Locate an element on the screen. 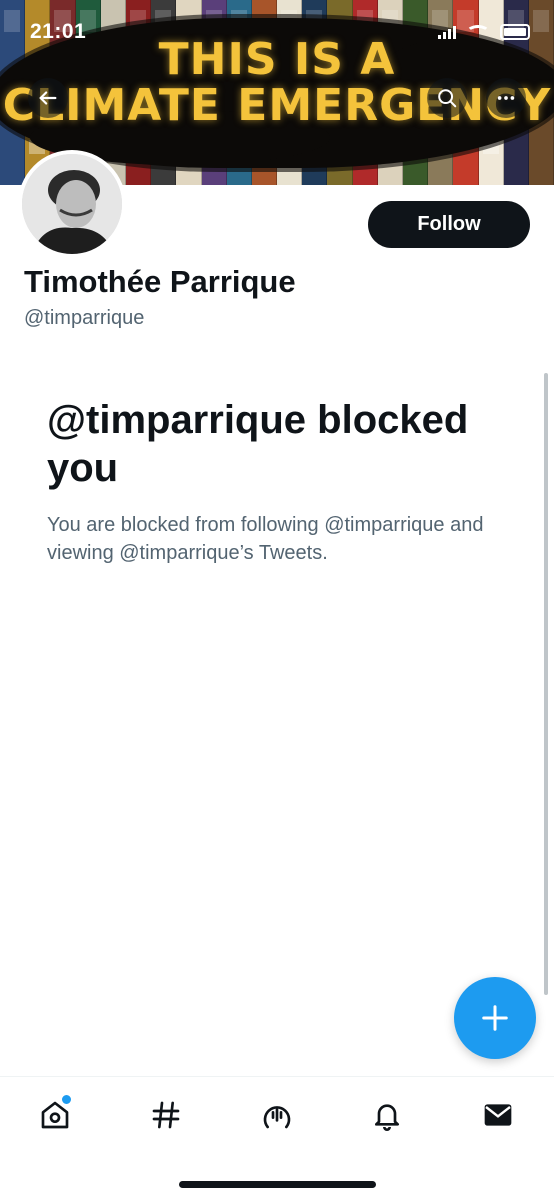  more-options-button is located at coordinates (506, 98).